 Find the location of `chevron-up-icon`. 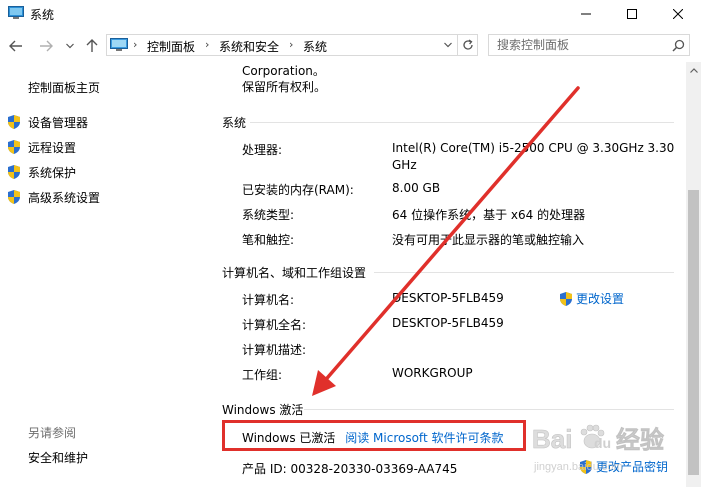

chevron-up-icon is located at coordinates (693, 70).